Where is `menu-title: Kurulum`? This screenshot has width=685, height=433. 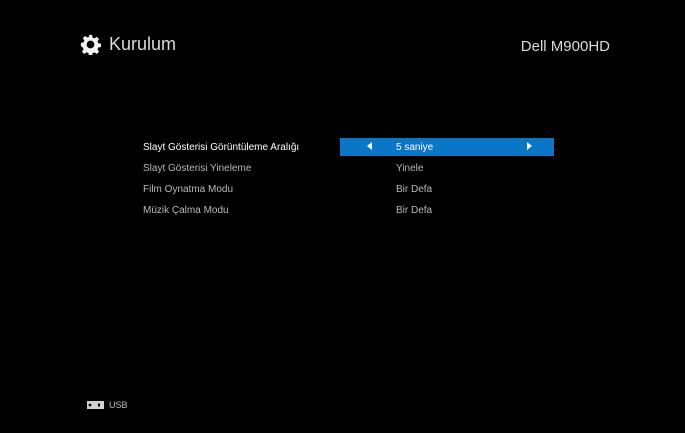
menu-title: Kurulum is located at coordinates (128, 44).